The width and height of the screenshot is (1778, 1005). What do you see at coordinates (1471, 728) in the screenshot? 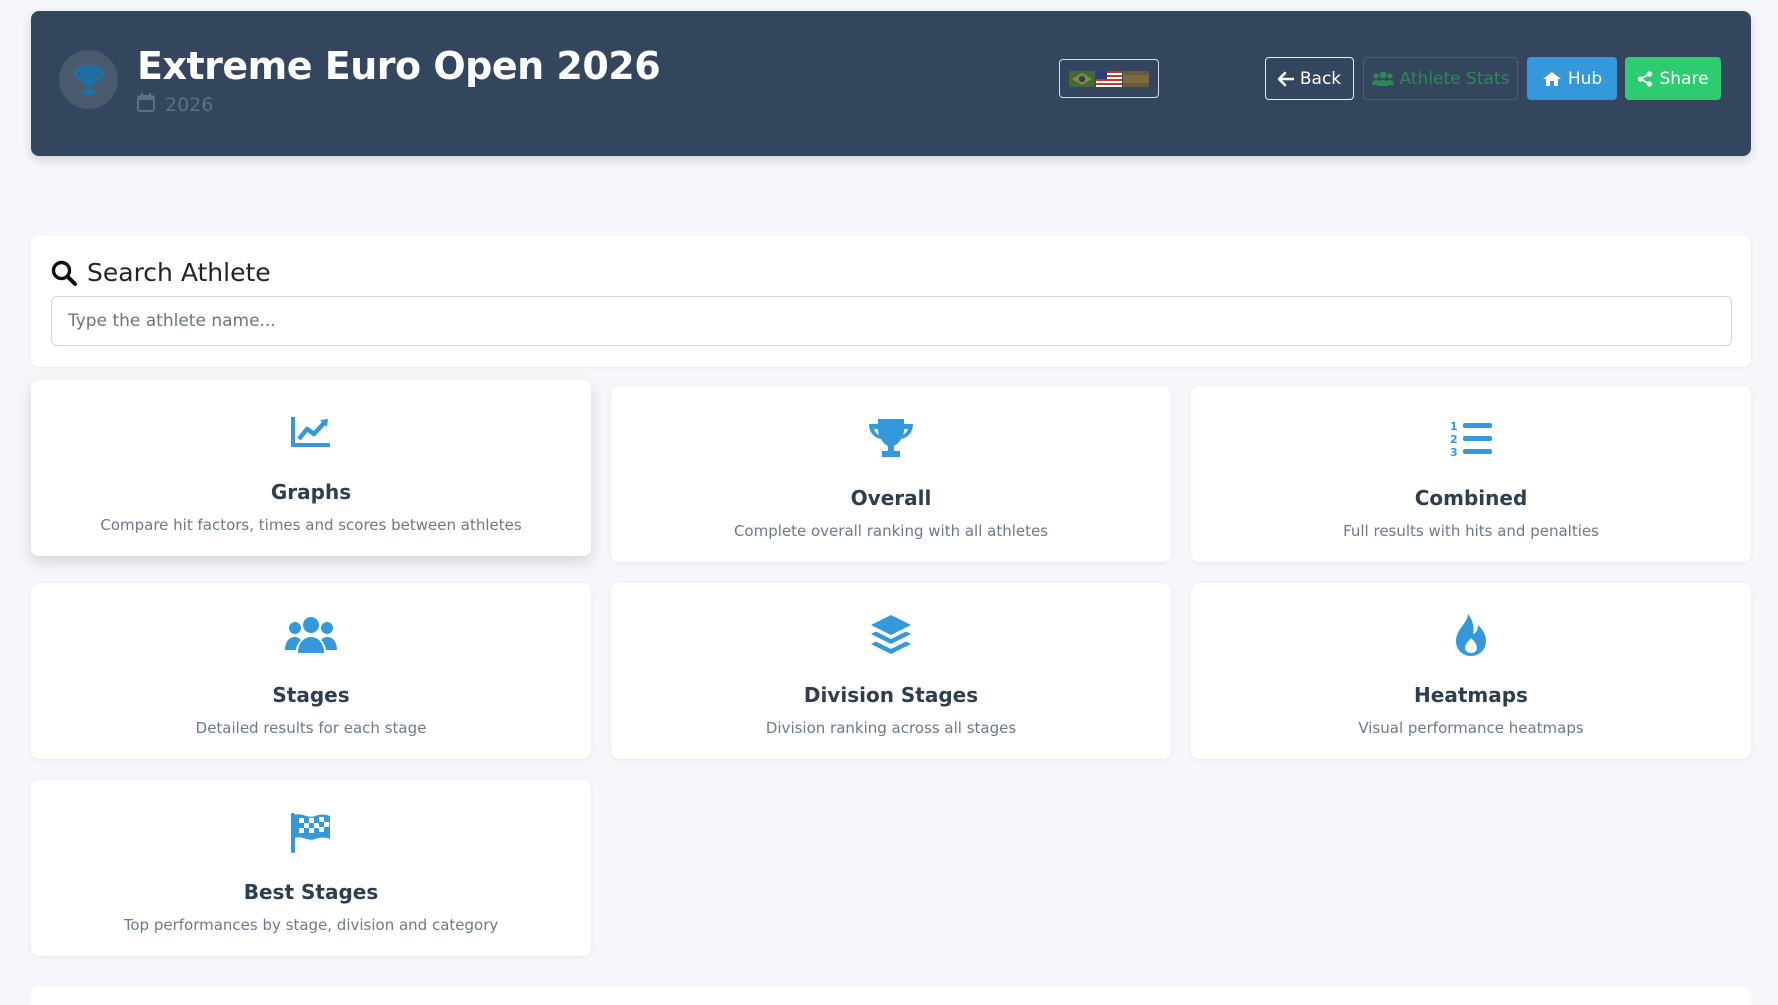
I see `card-description: Visual performance heatmaps` at bounding box center [1471, 728].